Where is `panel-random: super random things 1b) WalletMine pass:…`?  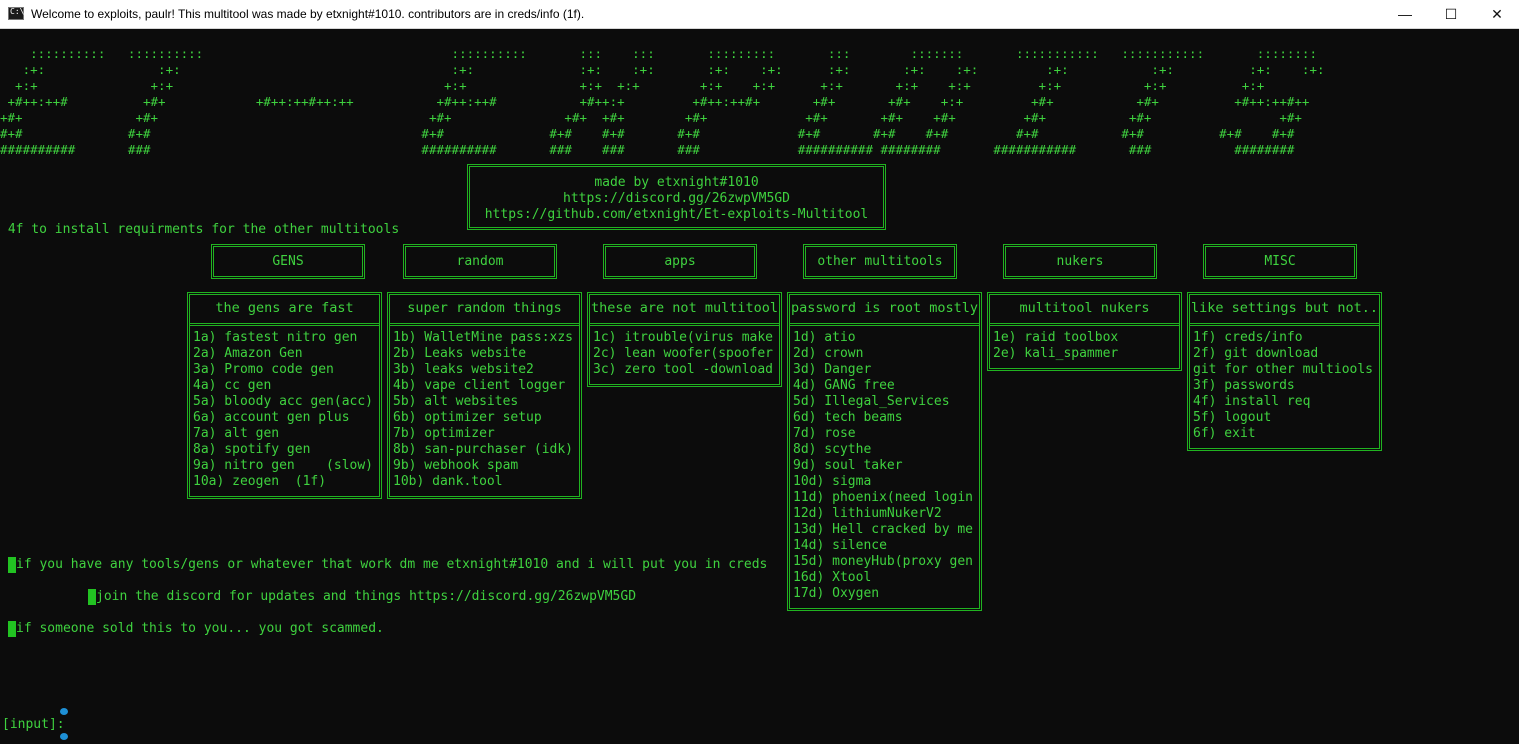
panel-random: super random things 1b) WalletMine pass:… is located at coordinates (484, 395).